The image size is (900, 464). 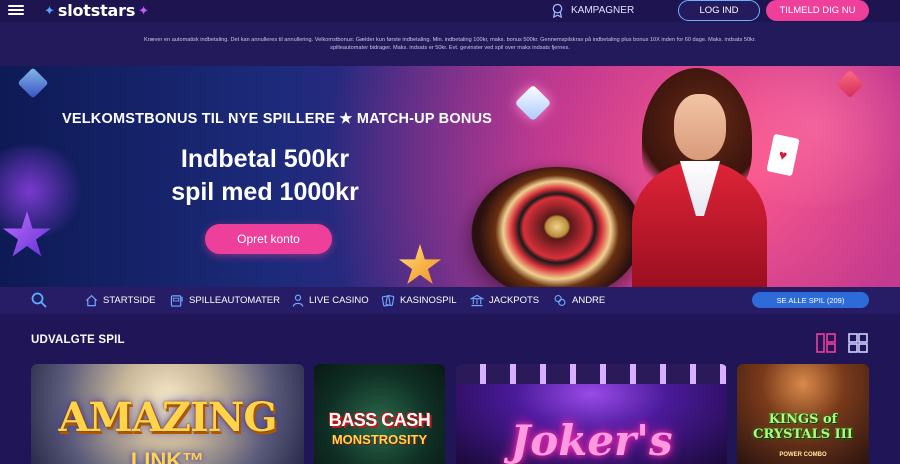 What do you see at coordinates (858, 345) in the screenshot?
I see `grid-small-view-icon` at bounding box center [858, 345].